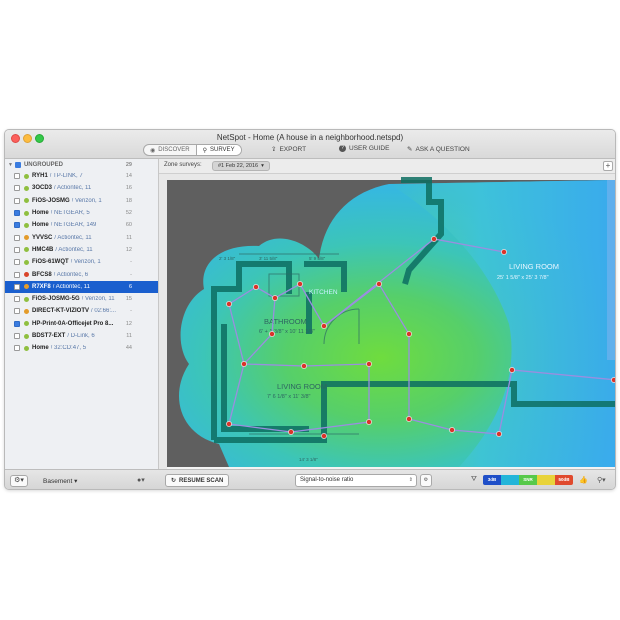 Image resolution: width=620 pixels, height=620 pixels. What do you see at coordinates (611, 270) in the screenshot?
I see `scrollbar-vertical` at bounding box center [611, 270].